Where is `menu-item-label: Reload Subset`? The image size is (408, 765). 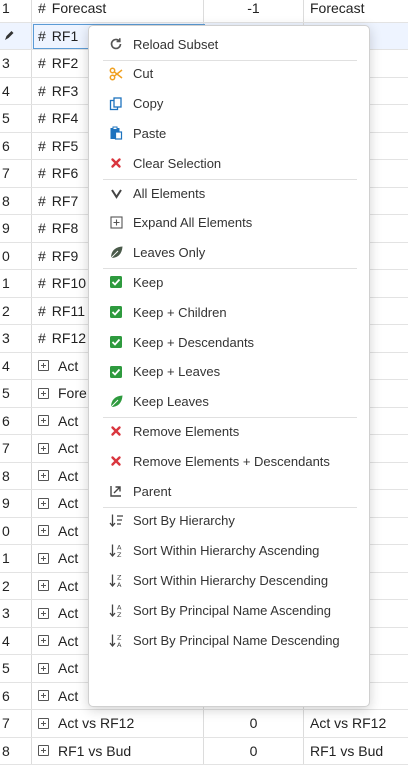 menu-item-label: Reload Subset is located at coordinates (175, 44).